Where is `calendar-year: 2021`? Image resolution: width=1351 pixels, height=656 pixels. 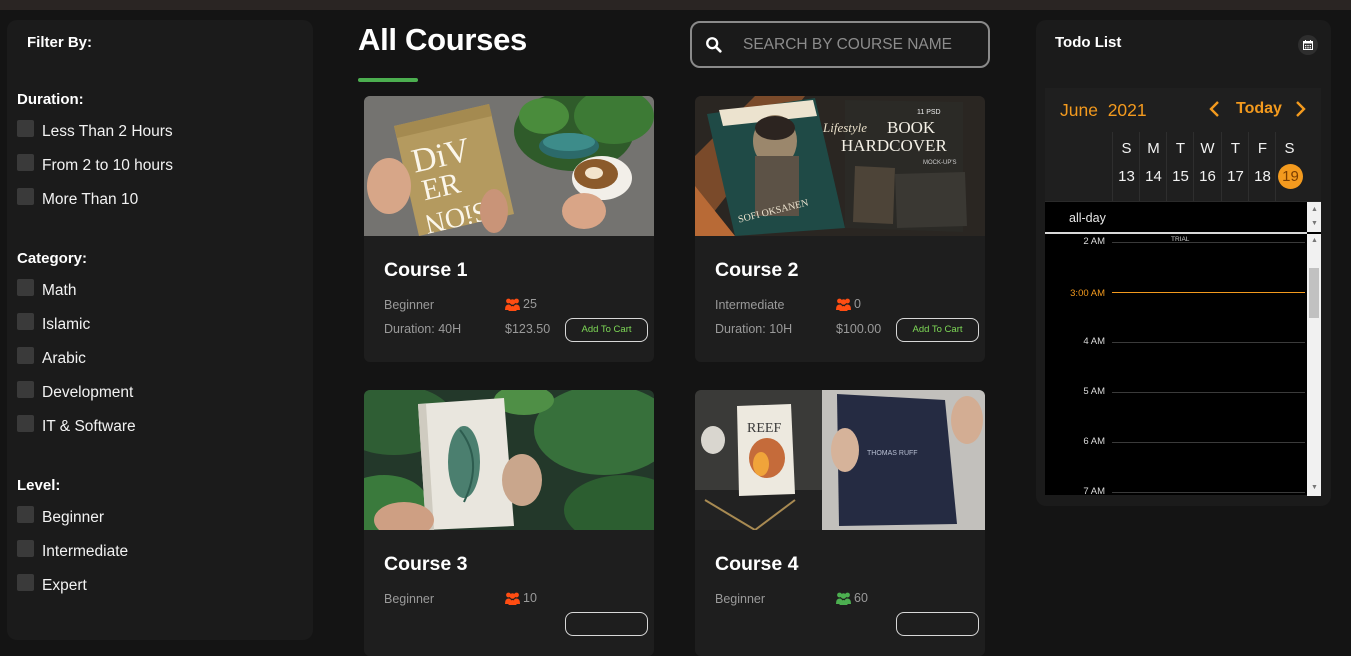 calendar-year: 2021 is located at coordinates (1127, 110).